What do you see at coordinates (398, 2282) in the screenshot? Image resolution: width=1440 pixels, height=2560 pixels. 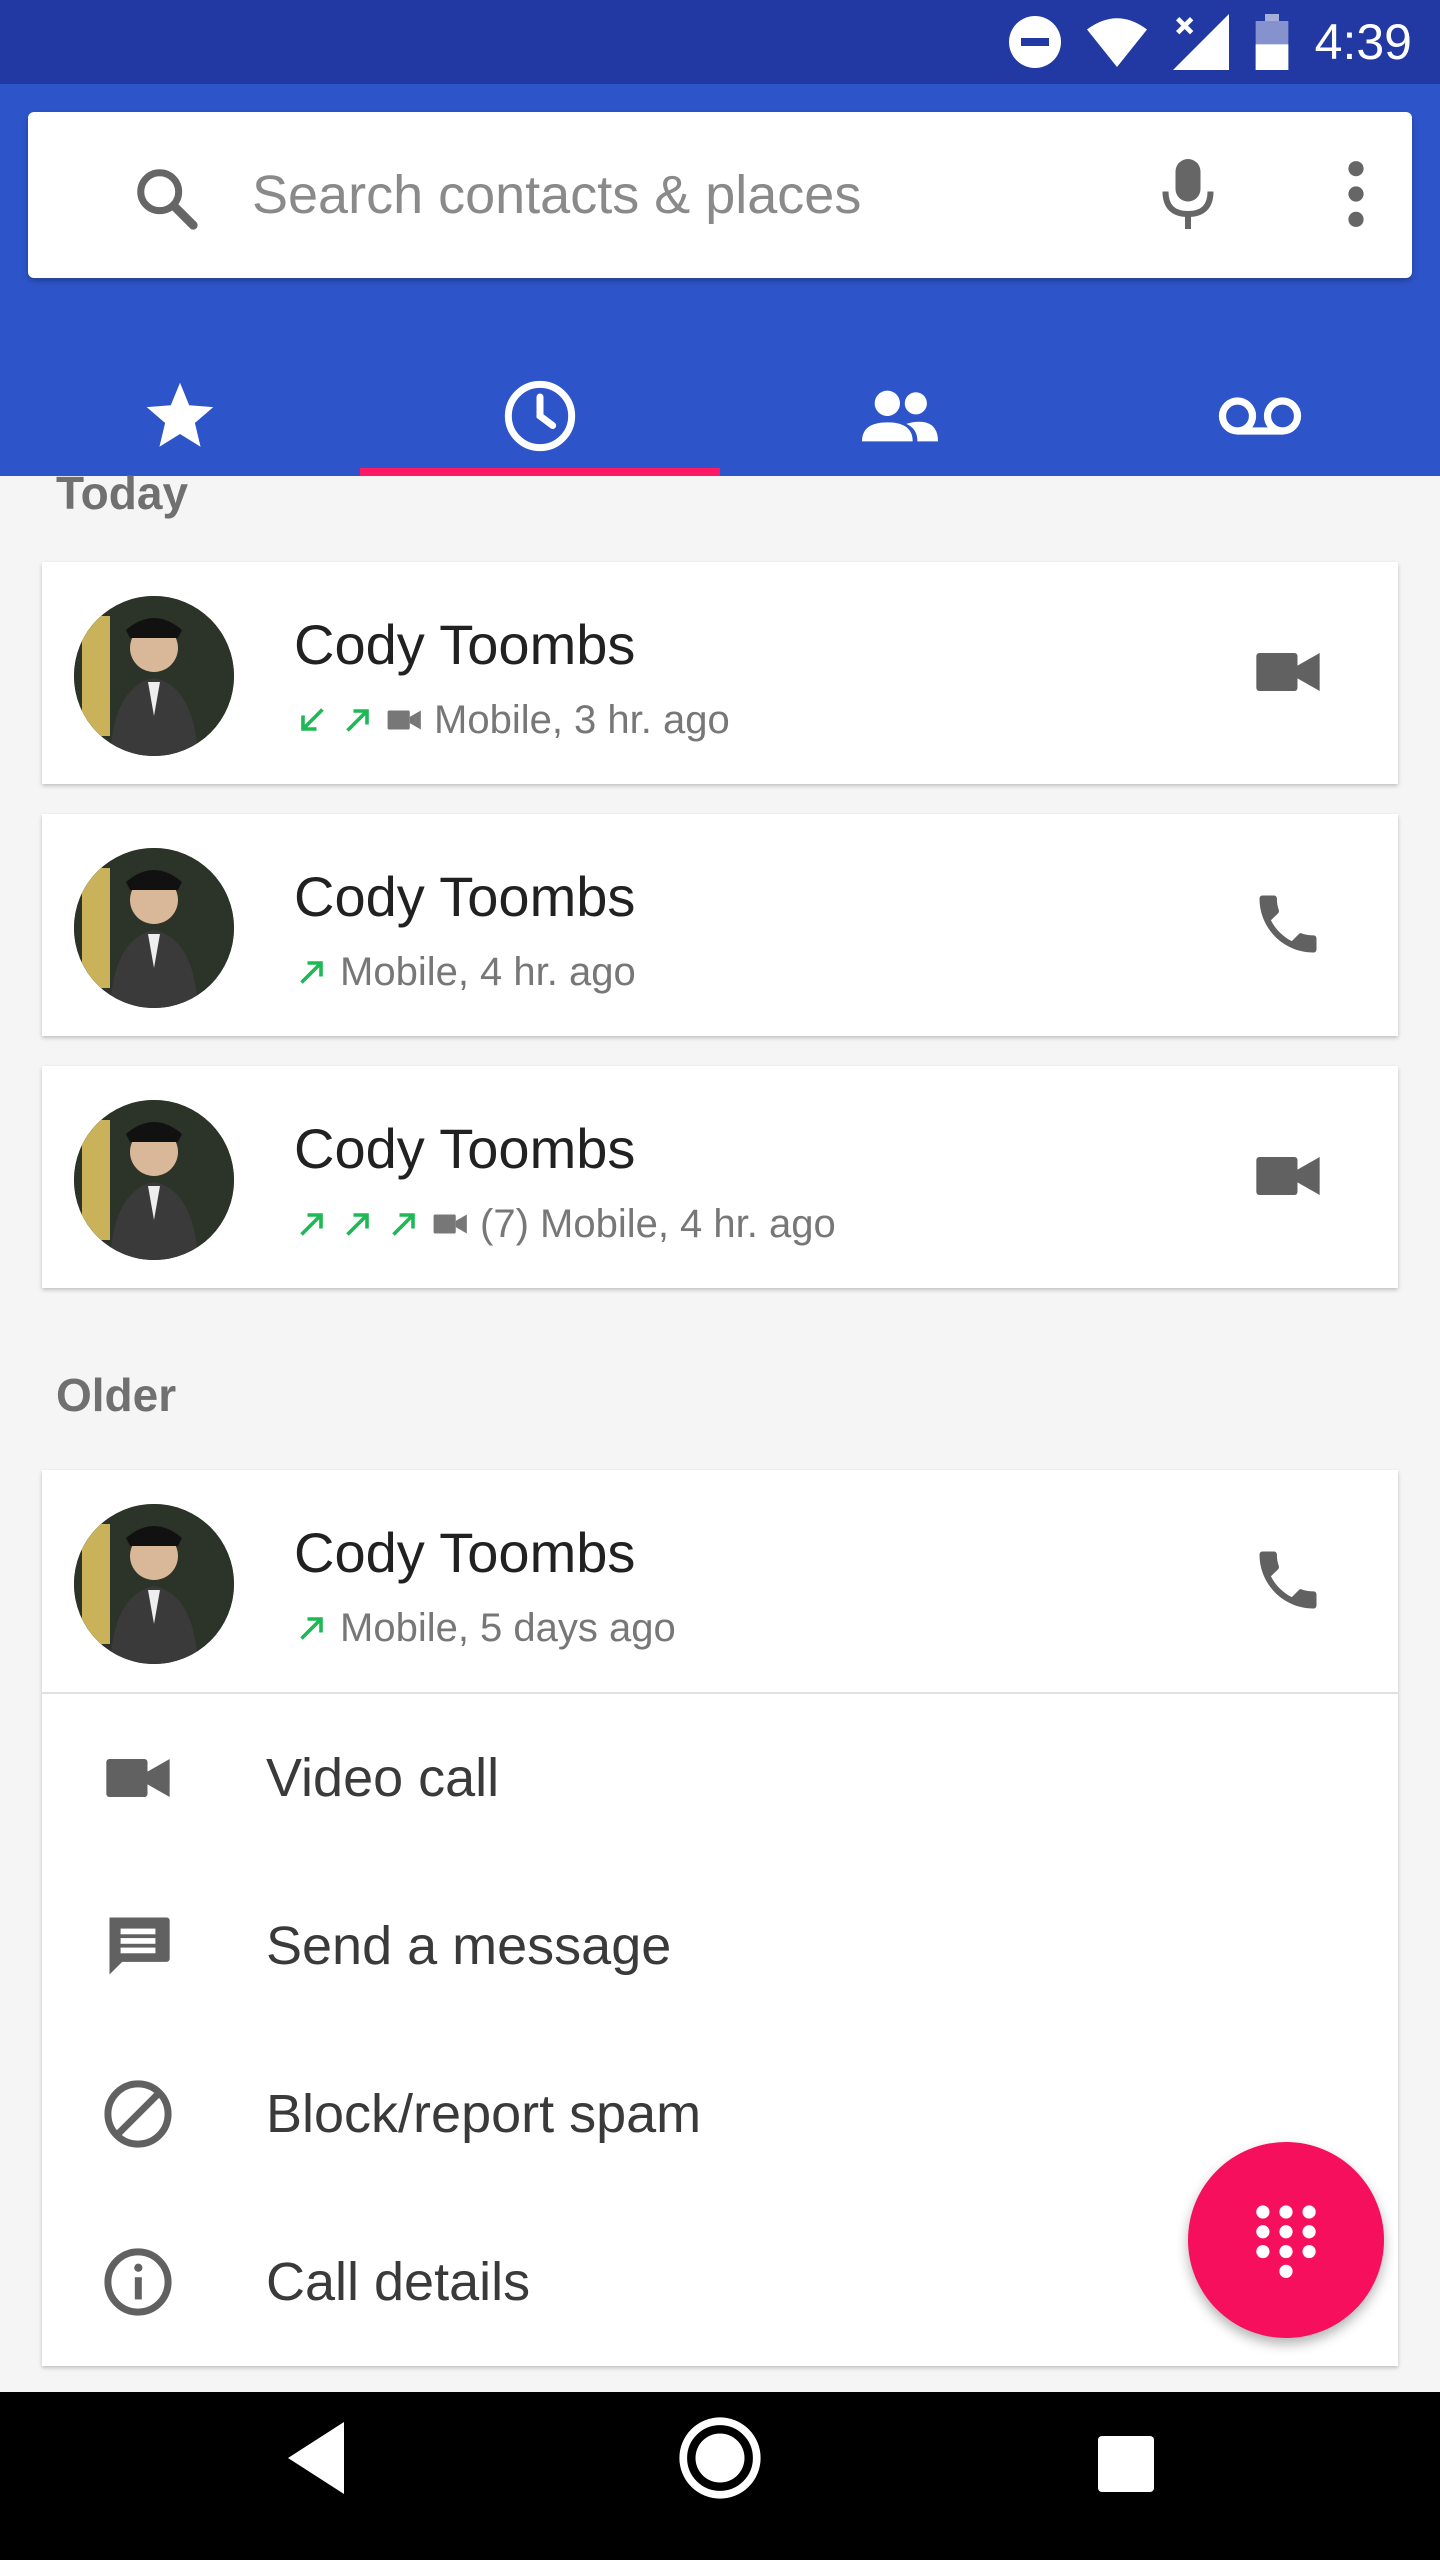 I see `menu-item-label: Call details` at bounding box center [398, 2282].